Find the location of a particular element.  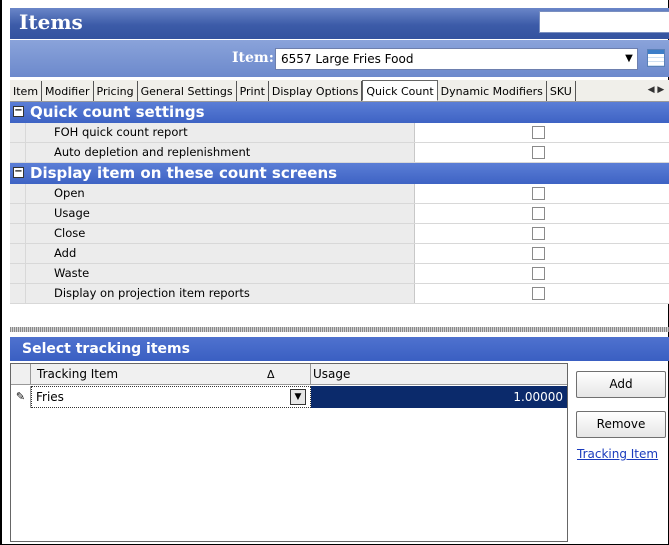

add-checkbox is located at coordinates (538, 253).